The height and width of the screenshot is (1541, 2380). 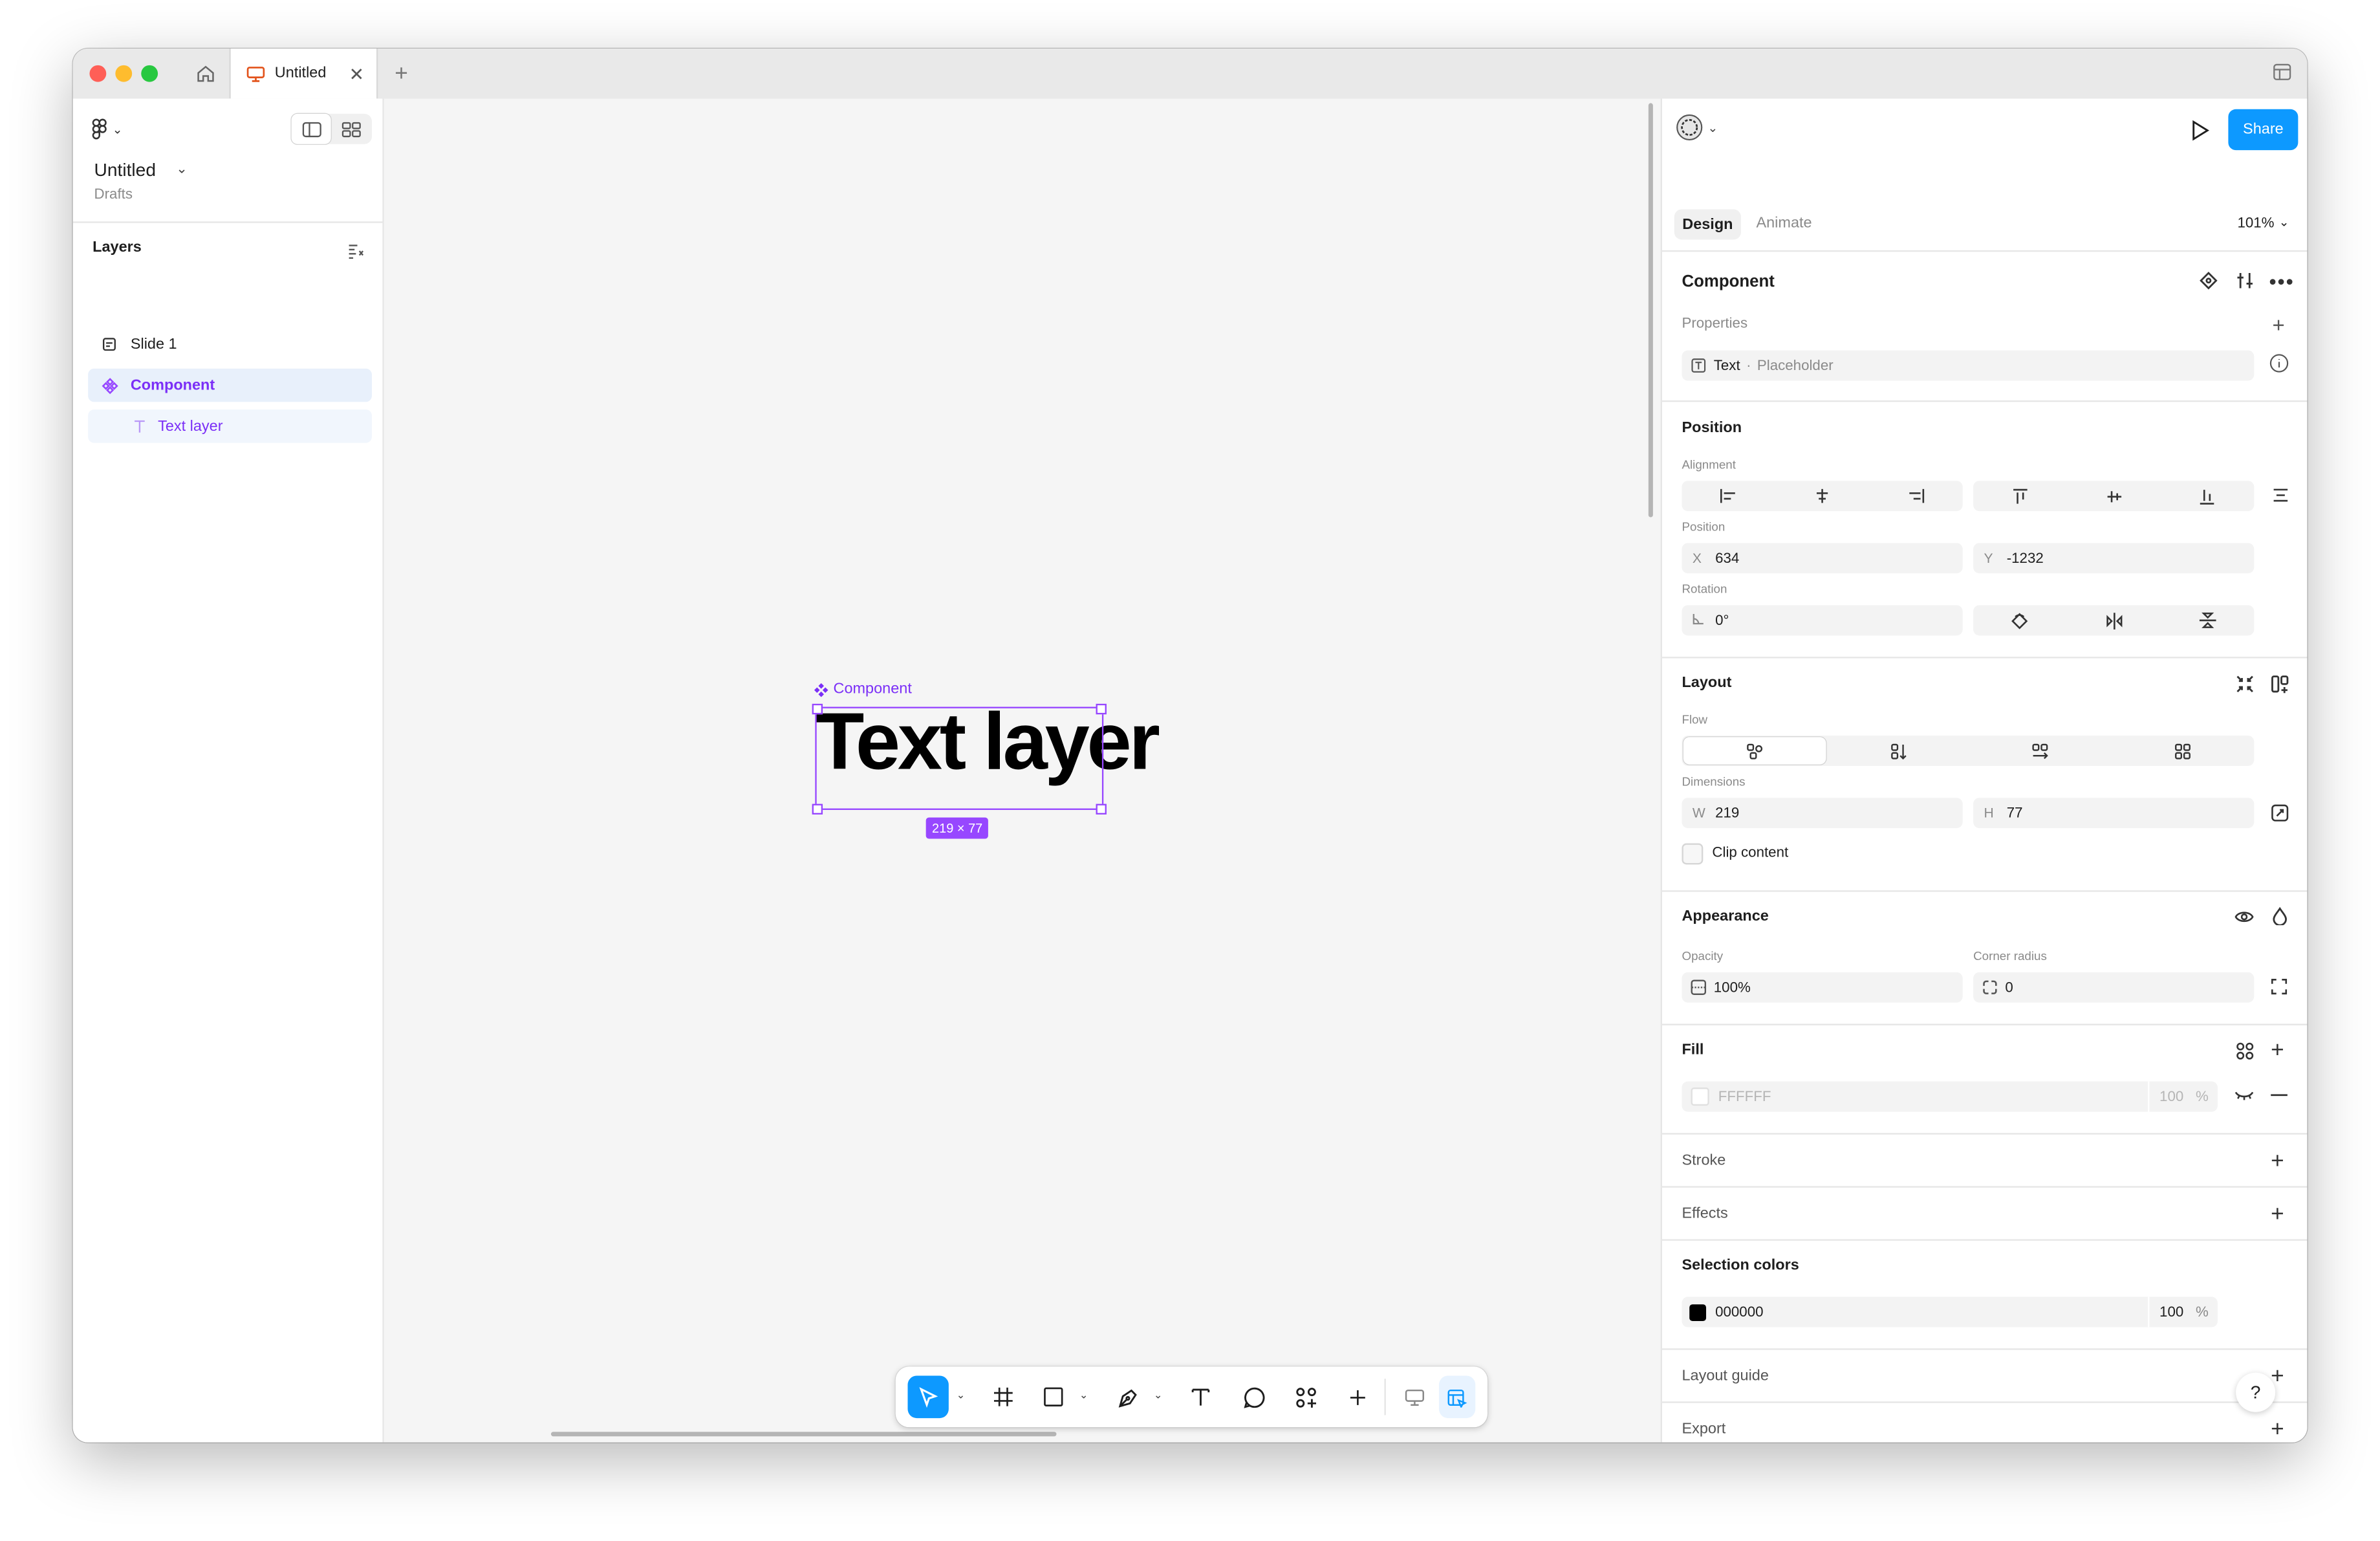 What do you see at coordinates (1700, 1096) in the screenshot?
I see `fill-swatch` at bounding box center [1700, 1096].